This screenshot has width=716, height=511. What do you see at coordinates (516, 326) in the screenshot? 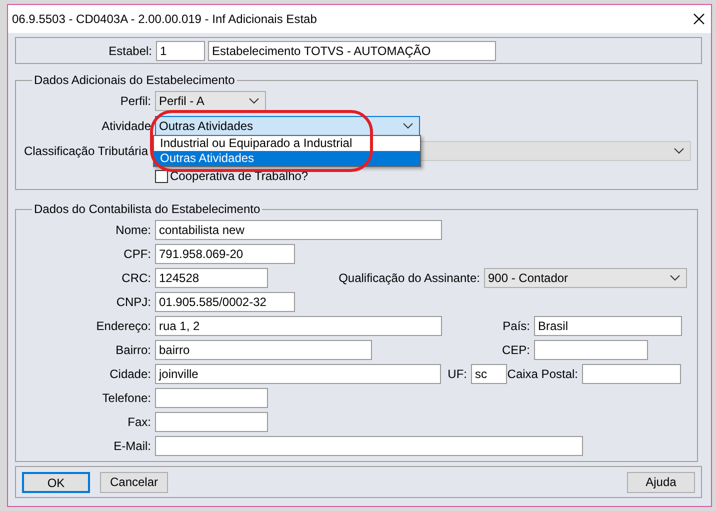
I see `field-label: País:` at bounding box center [516, 326].